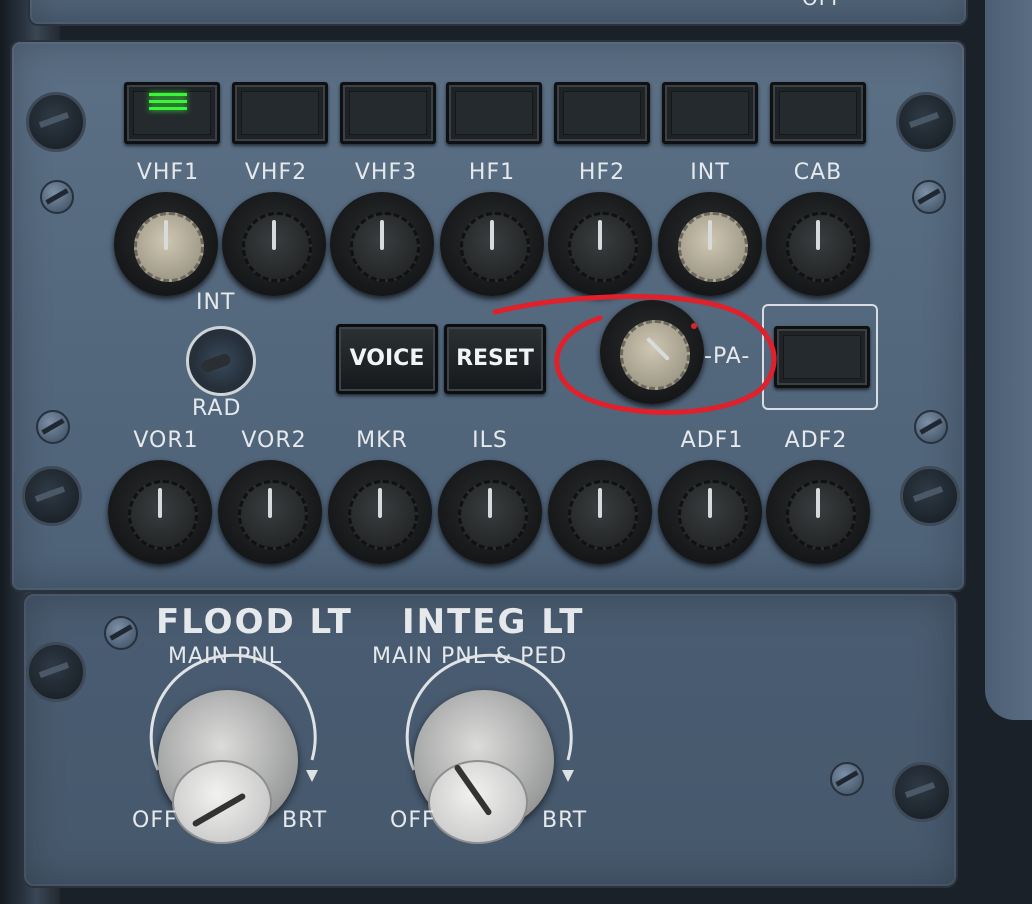  What do you see at coordinates (565, 820) in the screenshot?
I see `integ-brt-label: BRT` at bounding box center [565, 820].